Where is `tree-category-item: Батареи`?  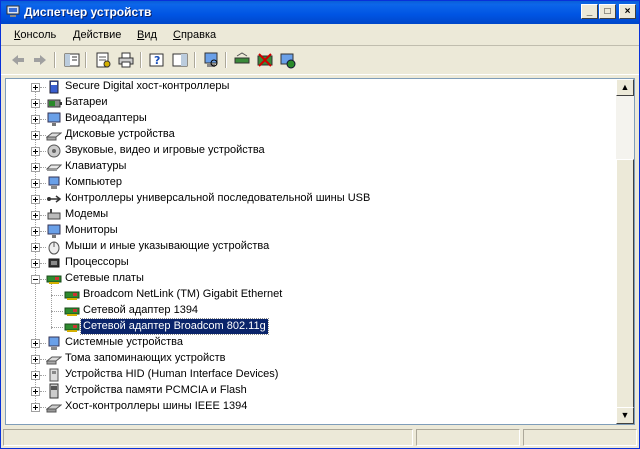 tree-category-item: Батареи is located at coordinates (310, 103).